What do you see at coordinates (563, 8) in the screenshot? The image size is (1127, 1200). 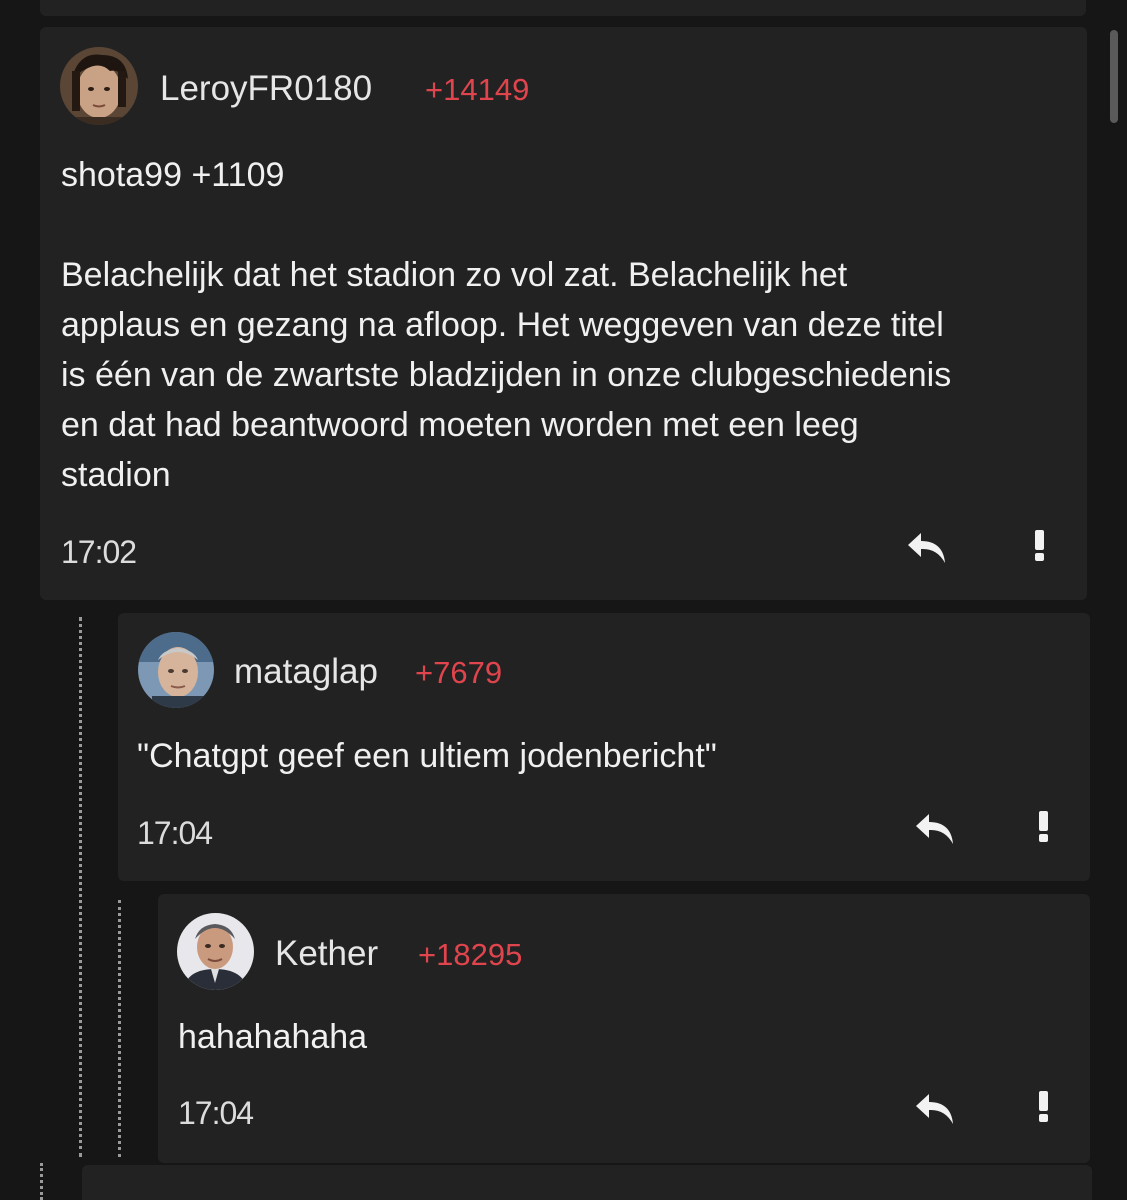 I see `previous-comment-card` at bounding box center [563, 8].